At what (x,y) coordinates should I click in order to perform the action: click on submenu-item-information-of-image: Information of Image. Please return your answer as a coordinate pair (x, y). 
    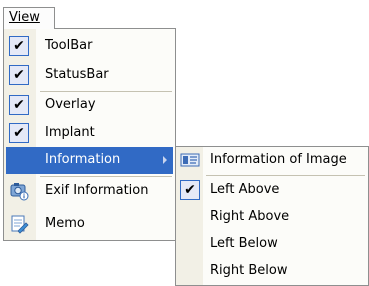
    Looking at the image, I should click on (272, 160).